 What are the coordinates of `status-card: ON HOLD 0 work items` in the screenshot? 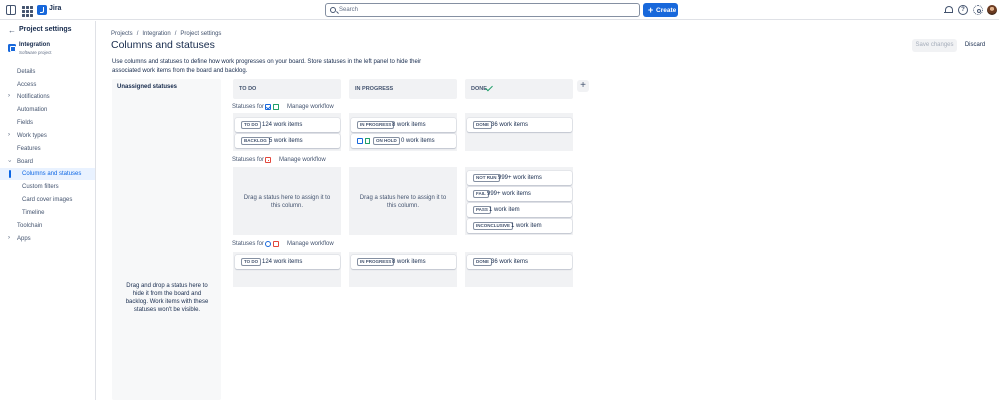 It's located at (403, 141).